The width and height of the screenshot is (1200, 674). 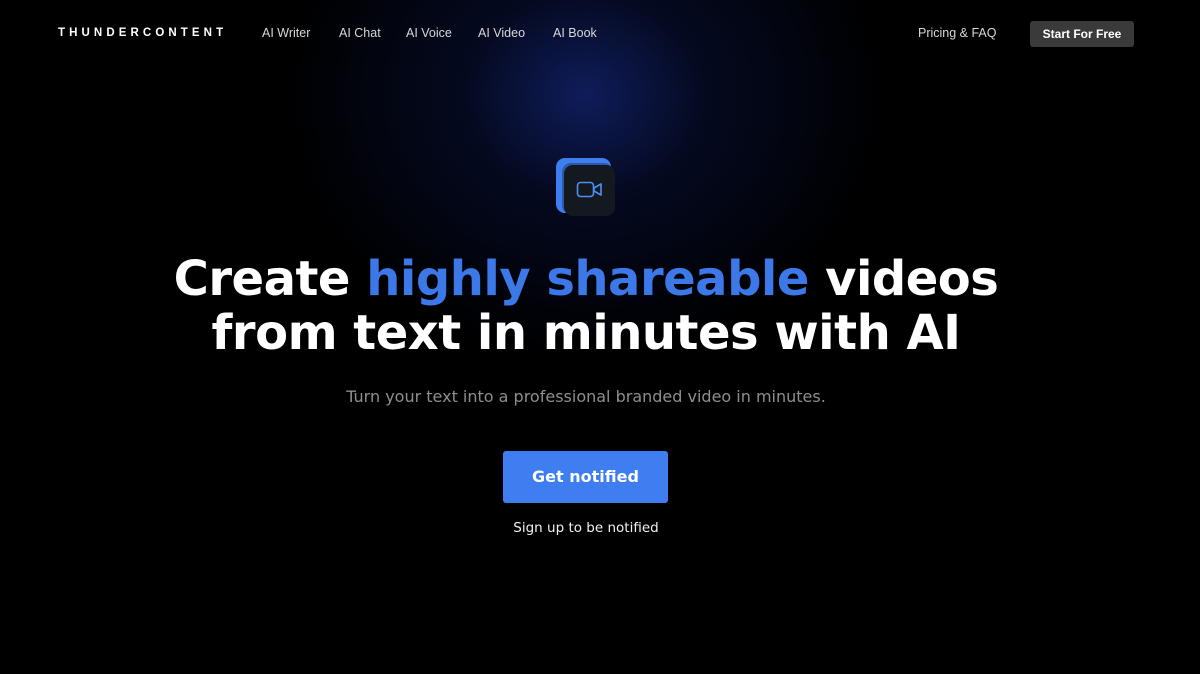 I want to click on headline-part2: videos, so click(x=903, y=279).